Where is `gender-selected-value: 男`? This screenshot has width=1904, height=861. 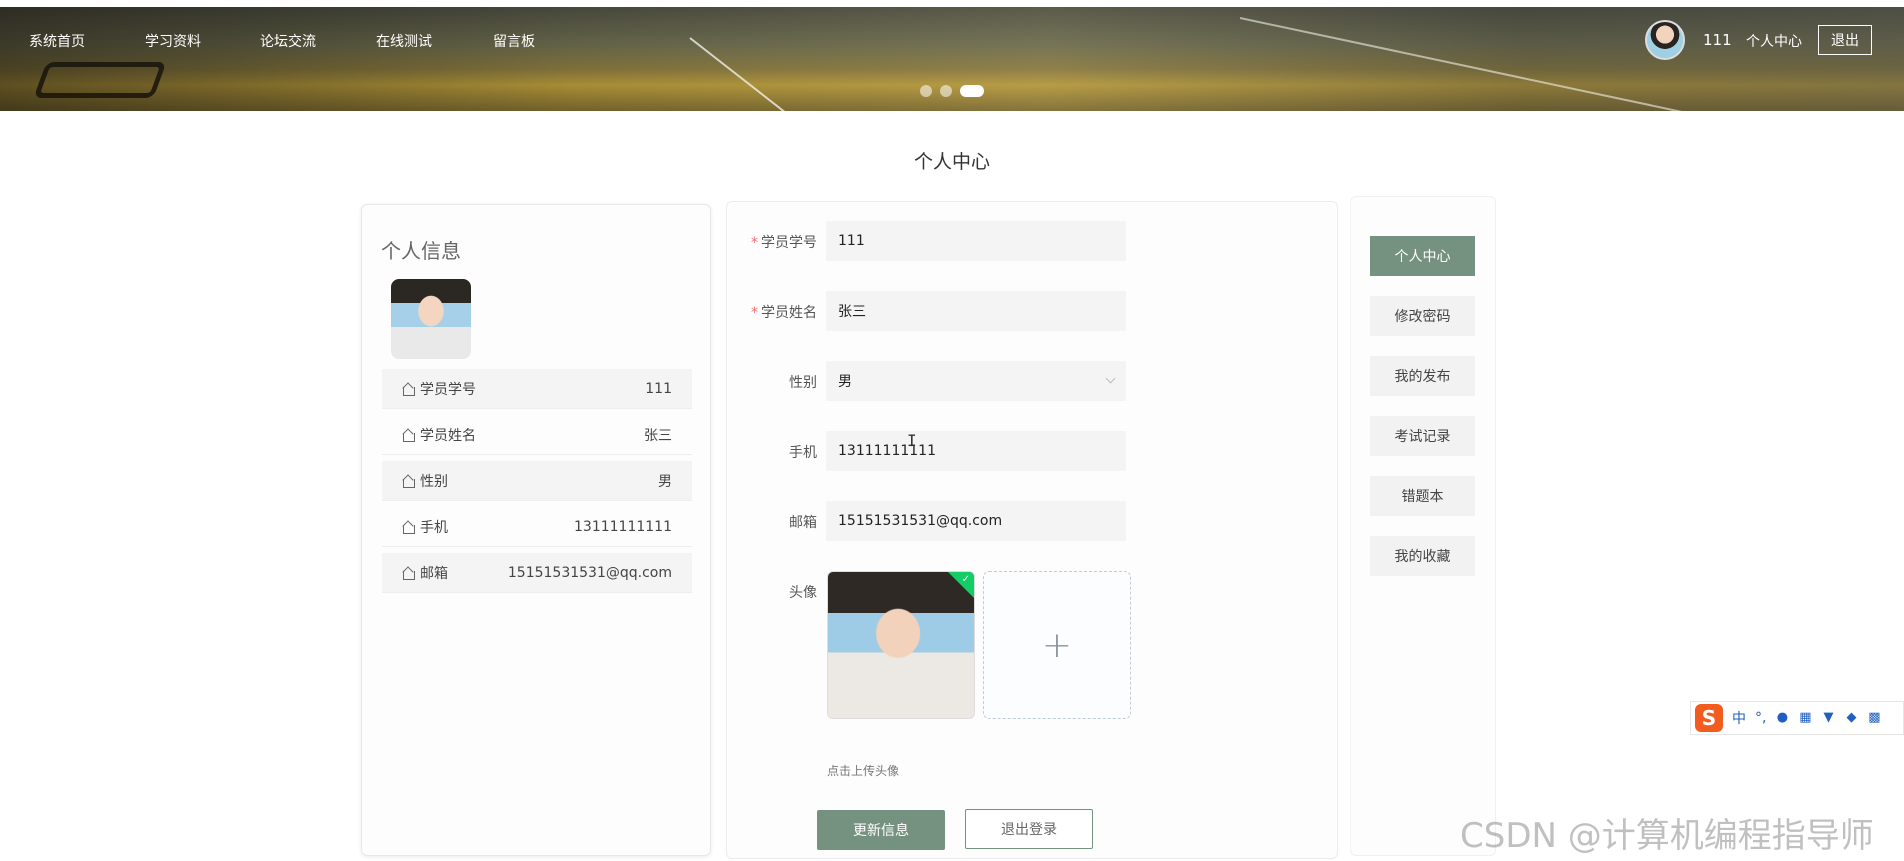
gender-selected-value: 男 is located at coordinates (845, 382).